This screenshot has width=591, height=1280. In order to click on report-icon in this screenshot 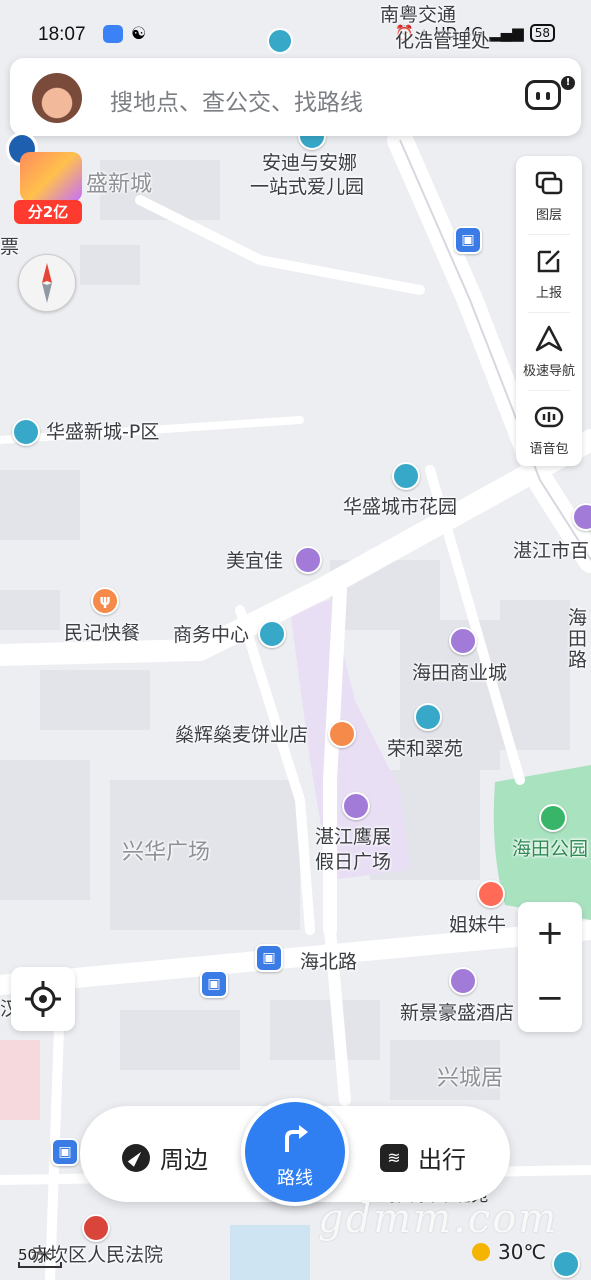, I will do `click(548, 261)`.